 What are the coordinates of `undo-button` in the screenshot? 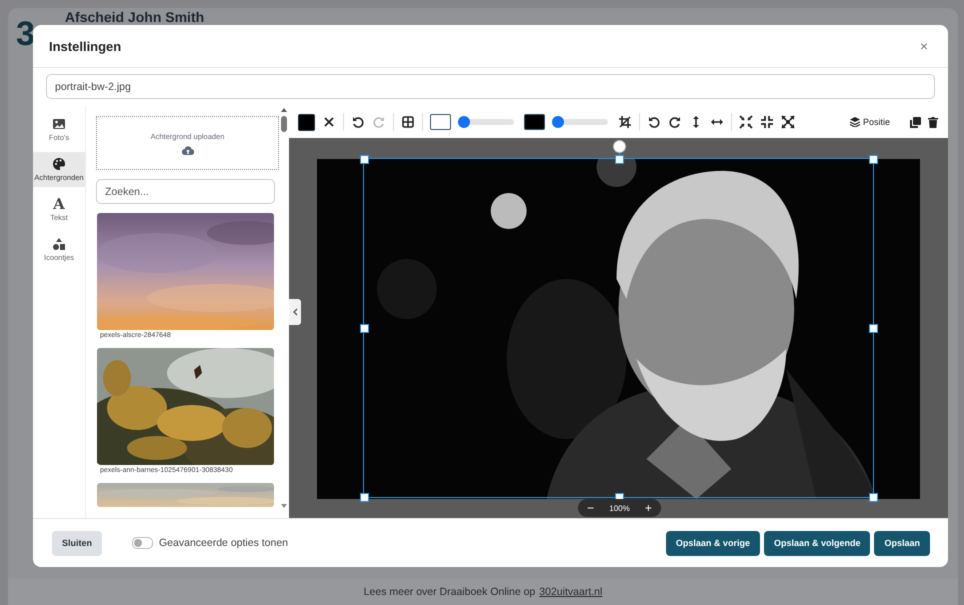 It's located at (358, 122).